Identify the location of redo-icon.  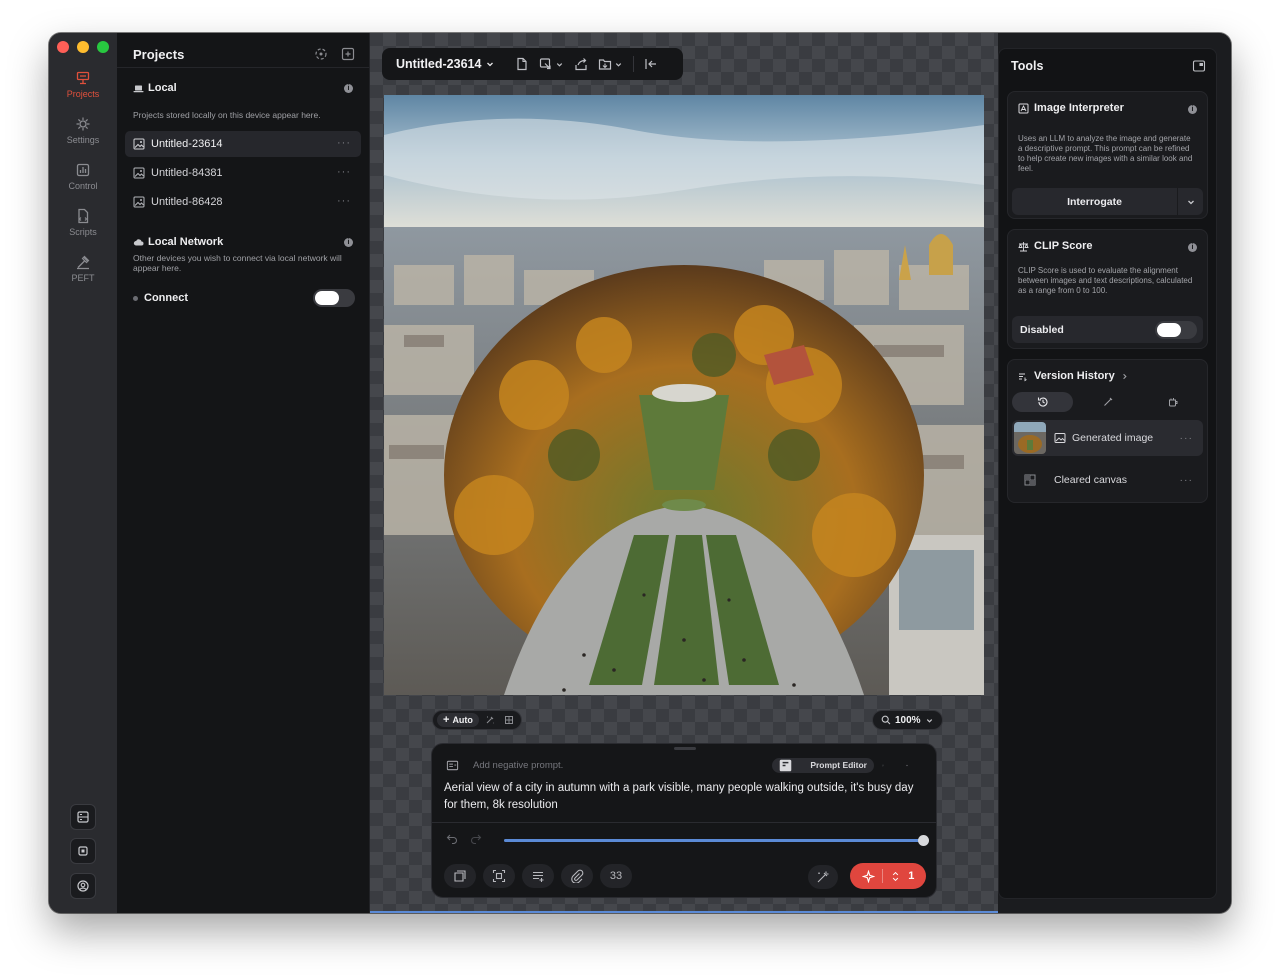
(476, 838).